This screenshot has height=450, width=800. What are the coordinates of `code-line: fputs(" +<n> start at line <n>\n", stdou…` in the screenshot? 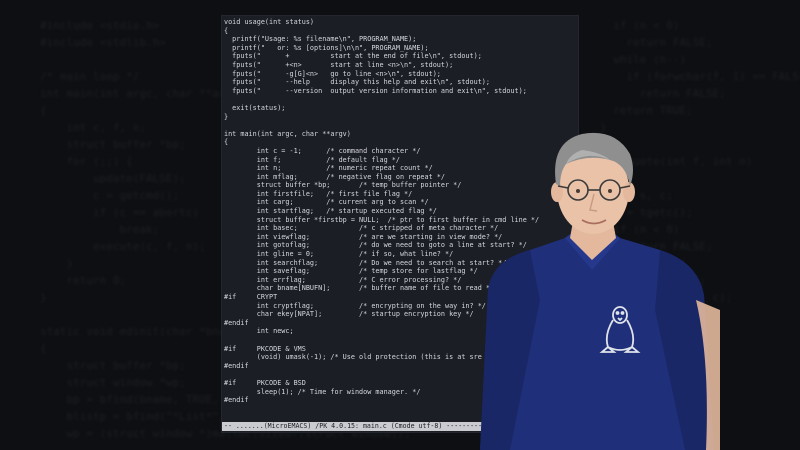 It's located at (339, 64).